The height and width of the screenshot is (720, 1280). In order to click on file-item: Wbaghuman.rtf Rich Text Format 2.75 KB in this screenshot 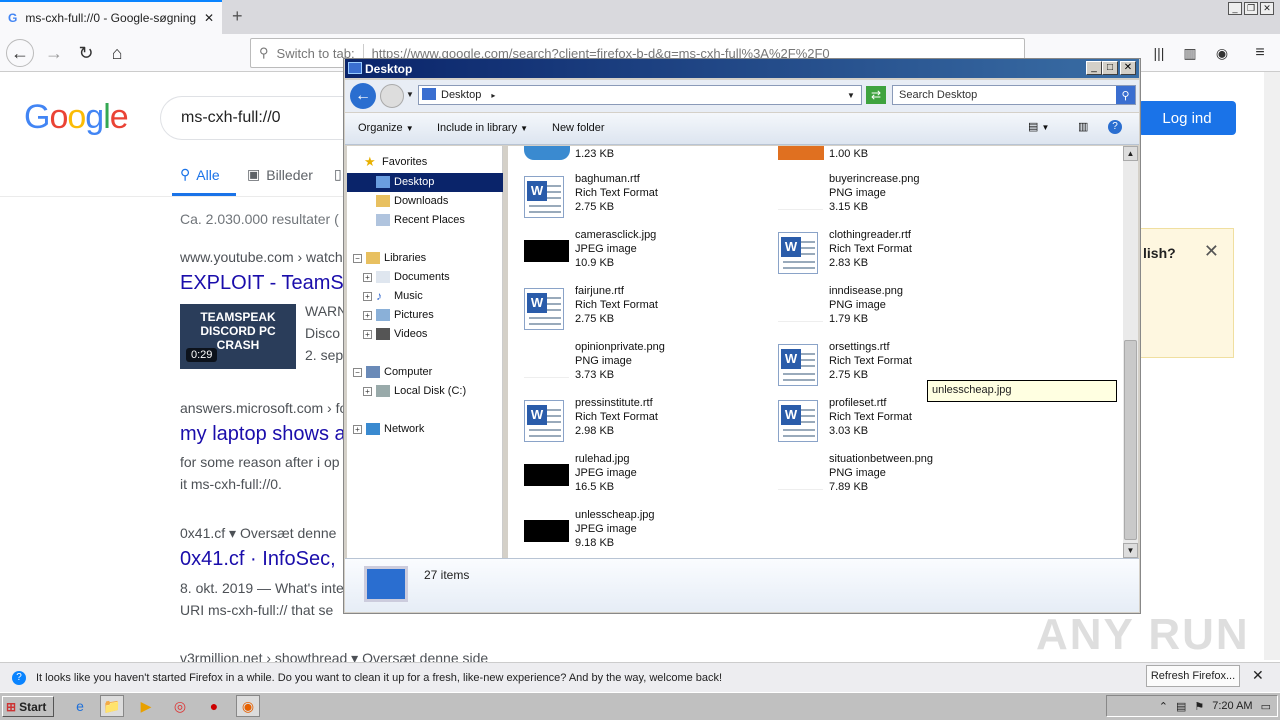, I will do `click(628, 197)`.